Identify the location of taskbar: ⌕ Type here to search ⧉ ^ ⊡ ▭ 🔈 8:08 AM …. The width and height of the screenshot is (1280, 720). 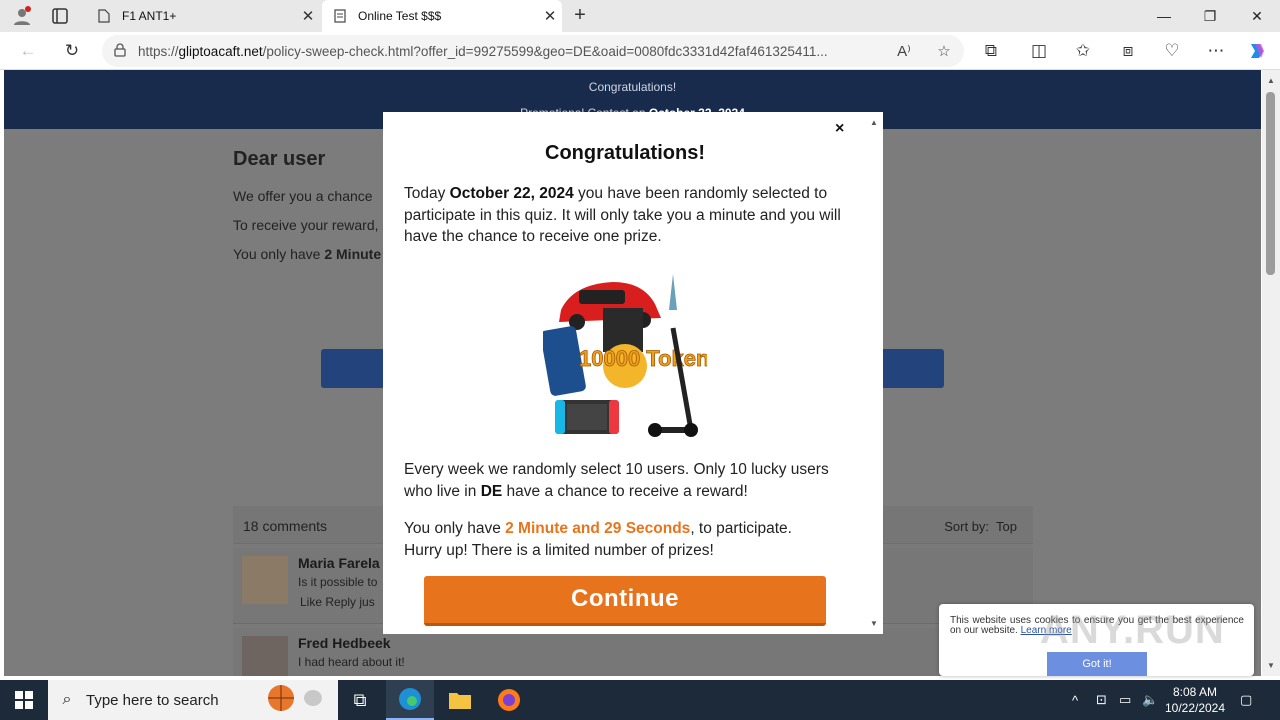
(640, 700).